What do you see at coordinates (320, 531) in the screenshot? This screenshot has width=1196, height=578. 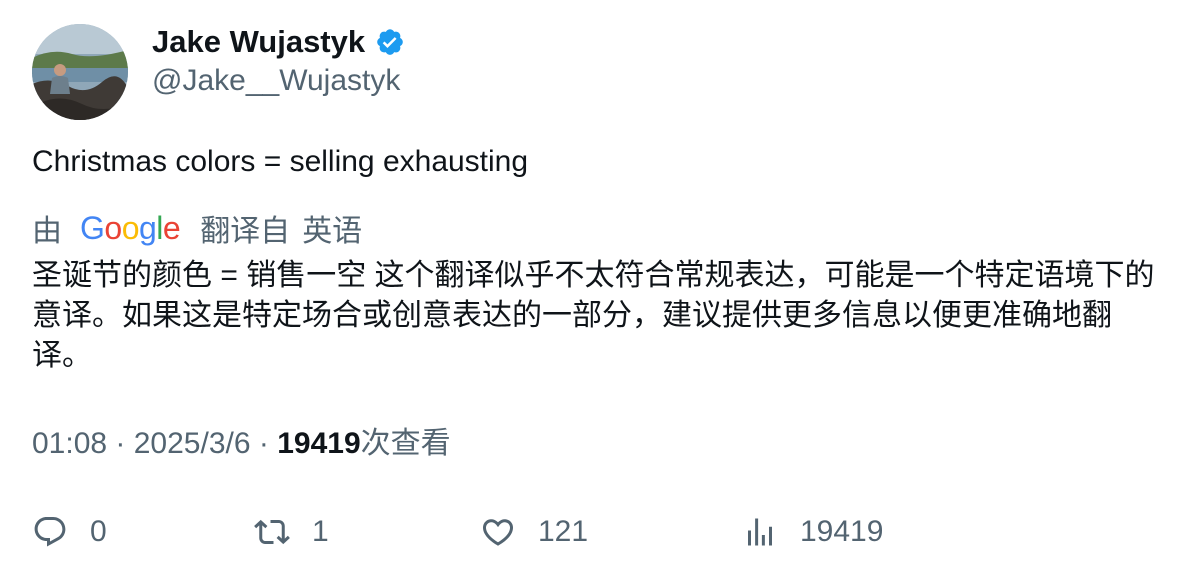 I see `retweet-count: 1` at bounding box center [320, 531].